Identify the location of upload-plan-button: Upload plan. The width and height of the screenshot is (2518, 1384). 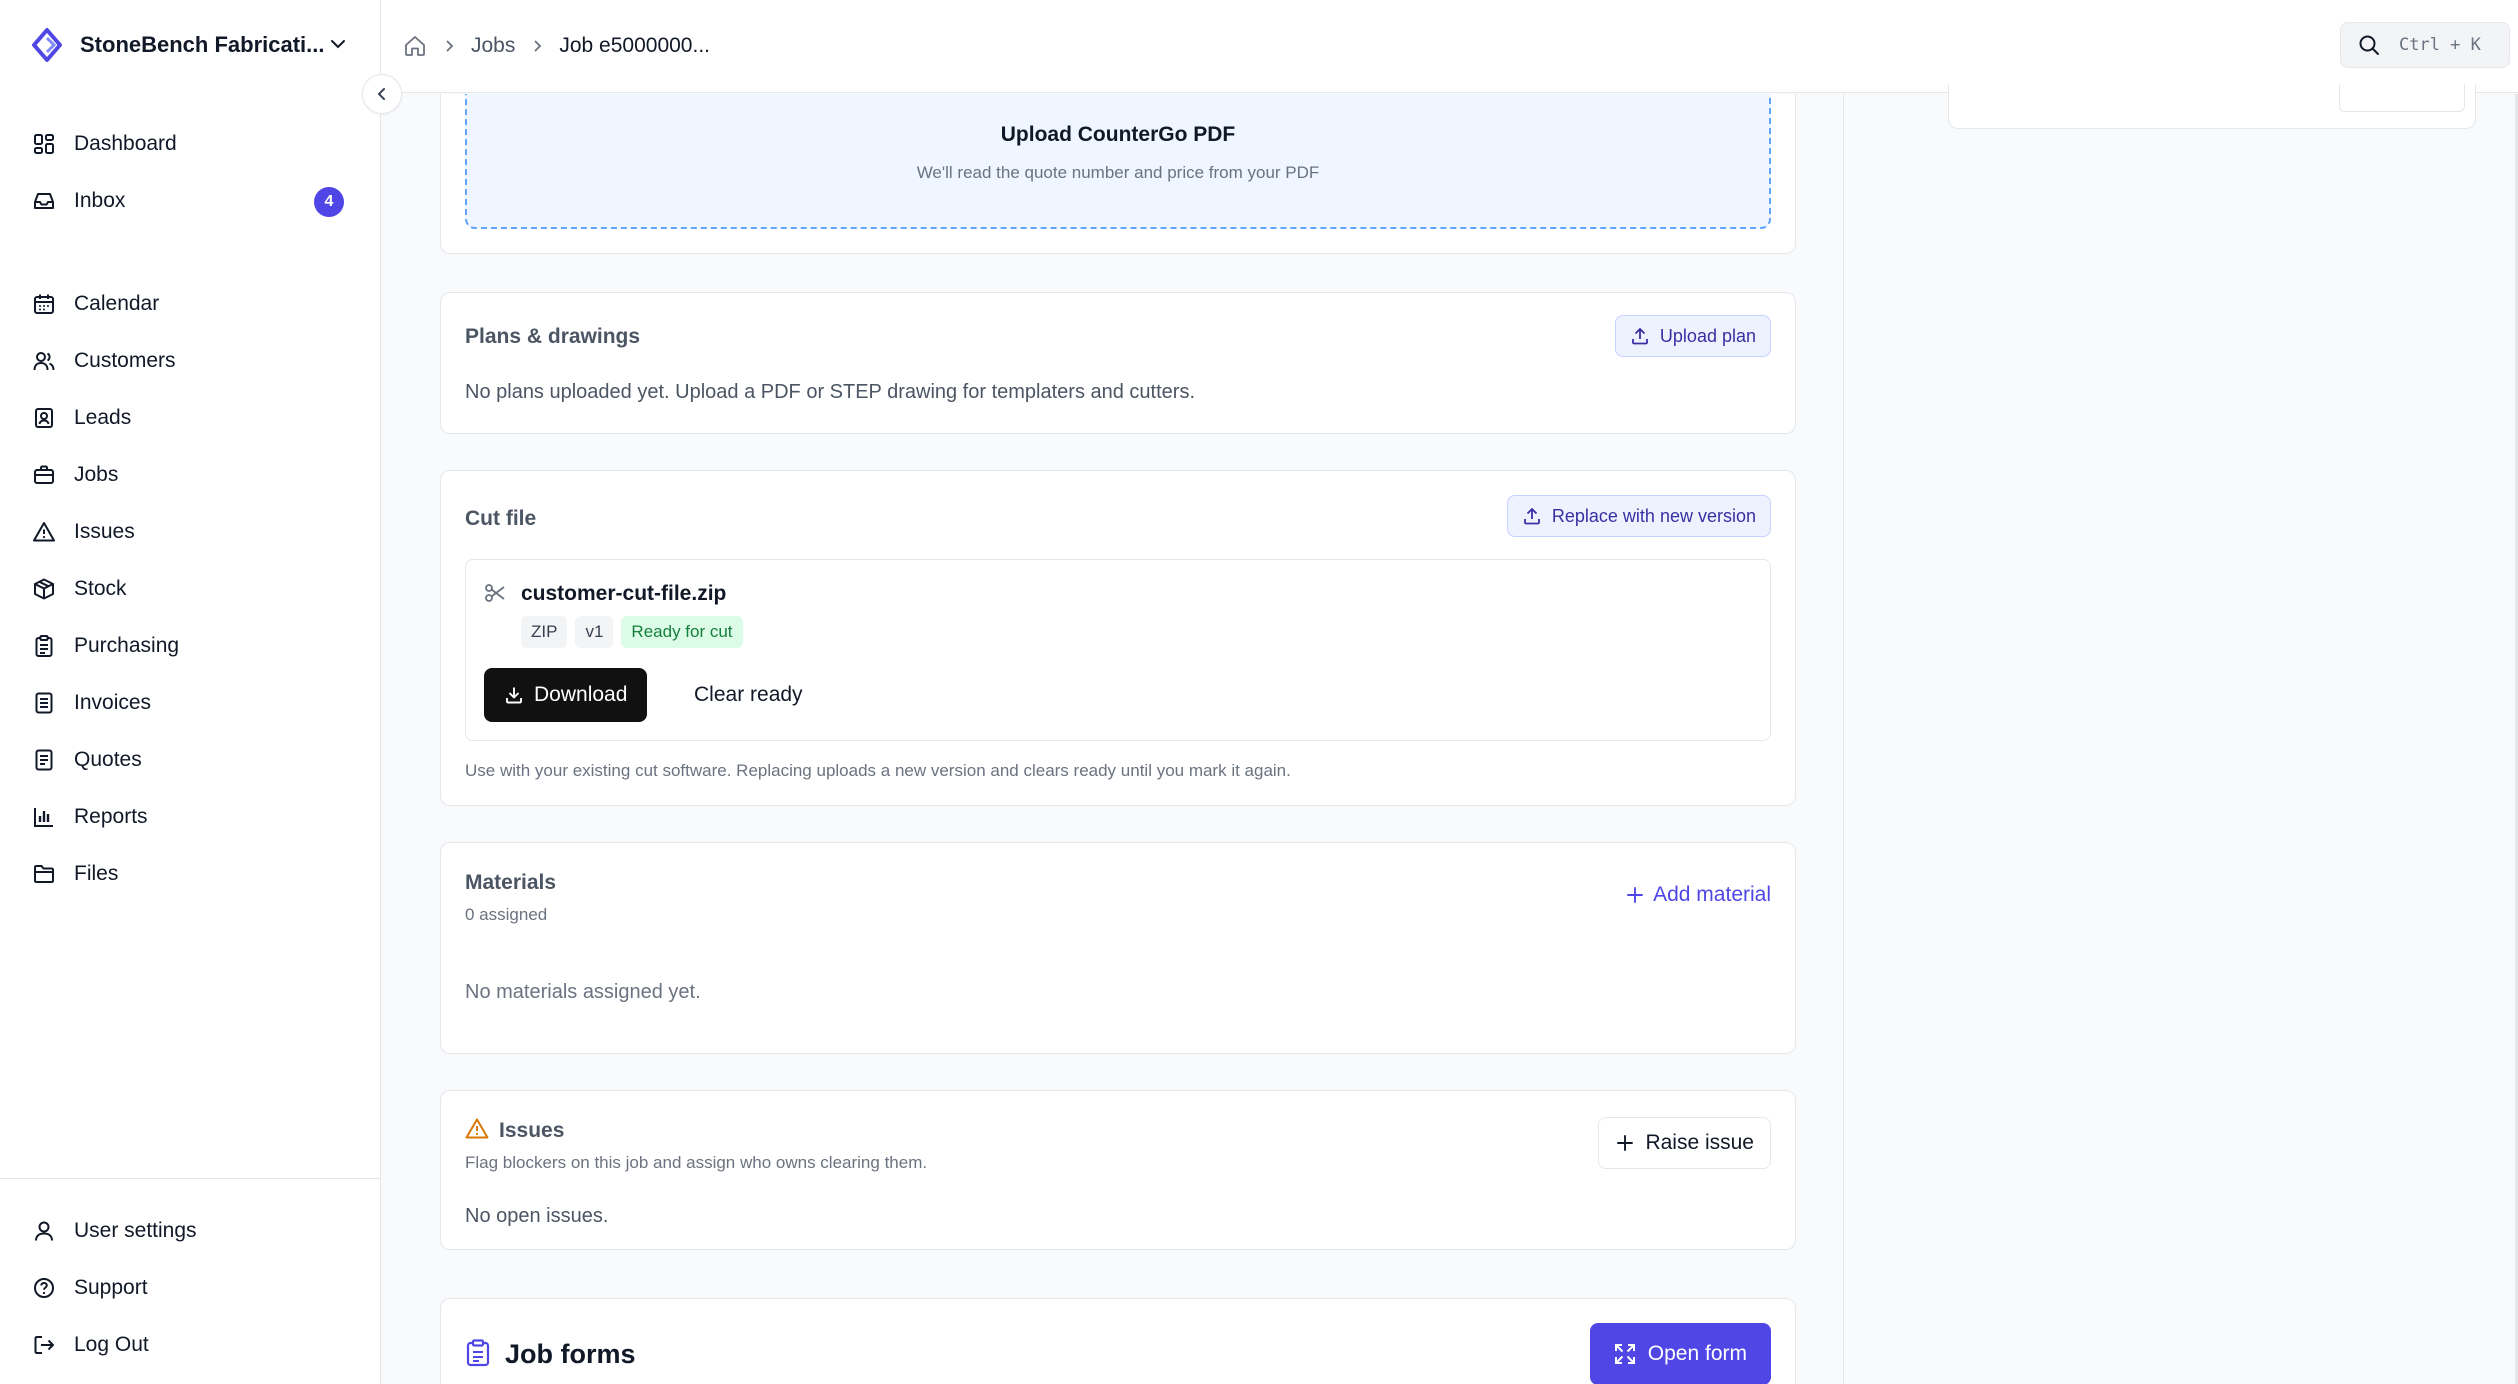
(1692, 336).